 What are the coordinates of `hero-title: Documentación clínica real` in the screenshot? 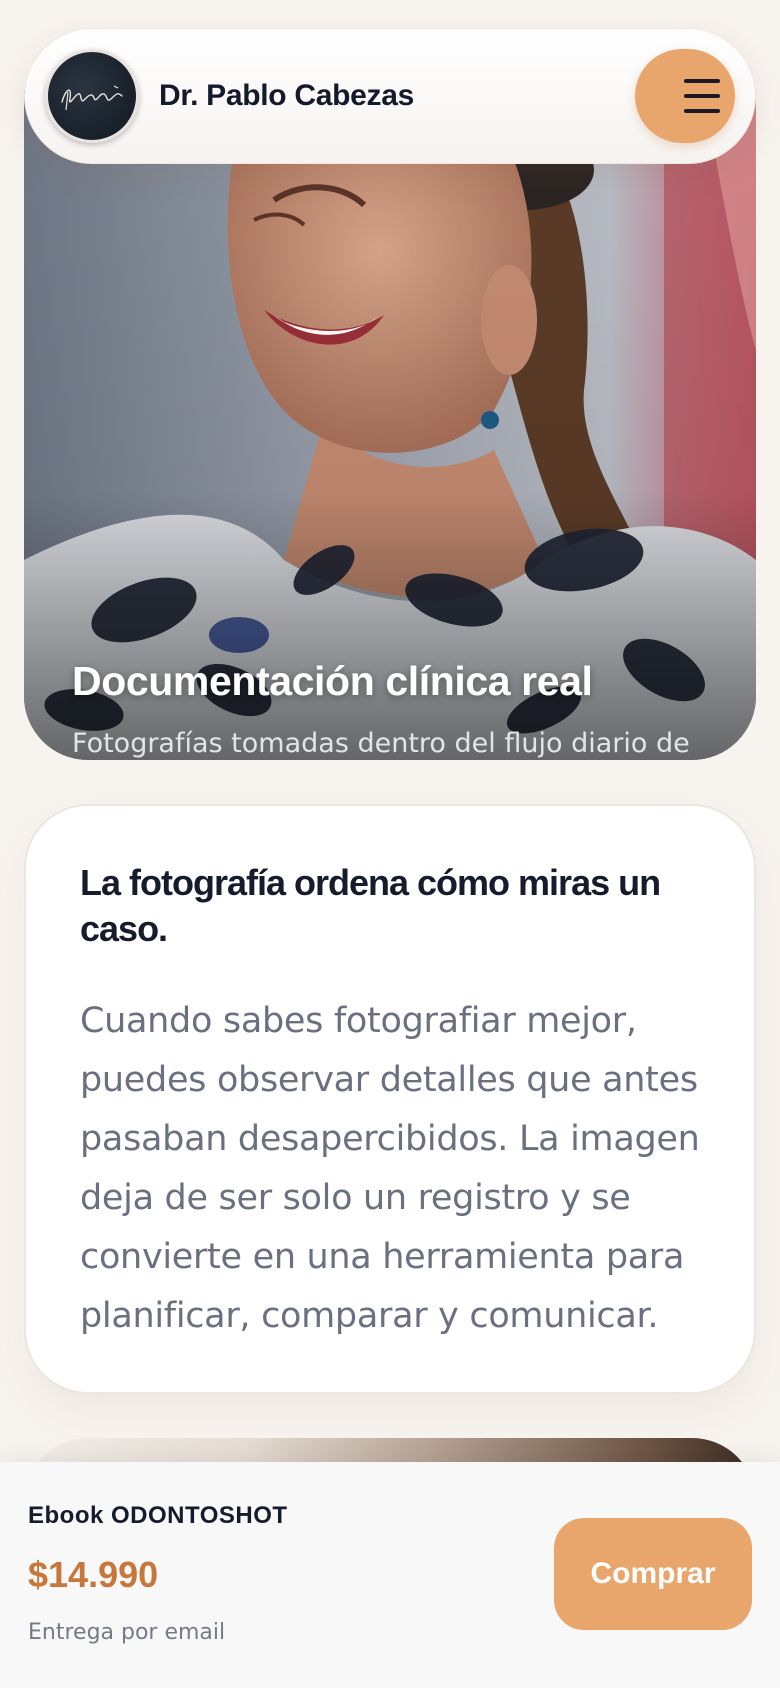 It's located at (332, 681).